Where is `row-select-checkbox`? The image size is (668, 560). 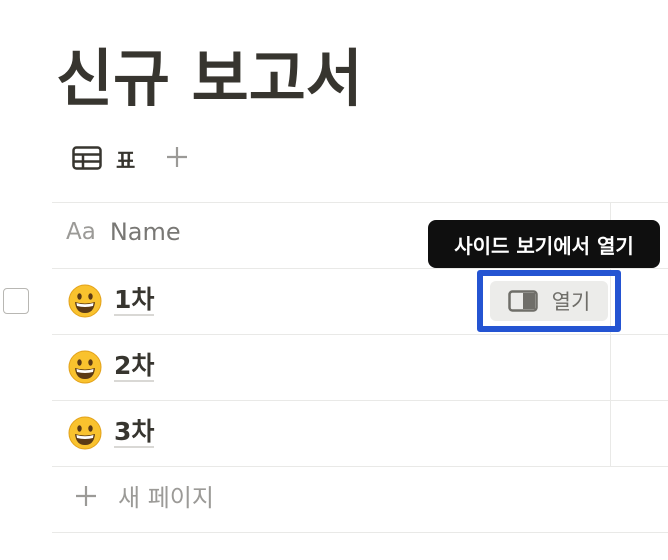 row-select-checkbox is located at coordinates (16, 301).